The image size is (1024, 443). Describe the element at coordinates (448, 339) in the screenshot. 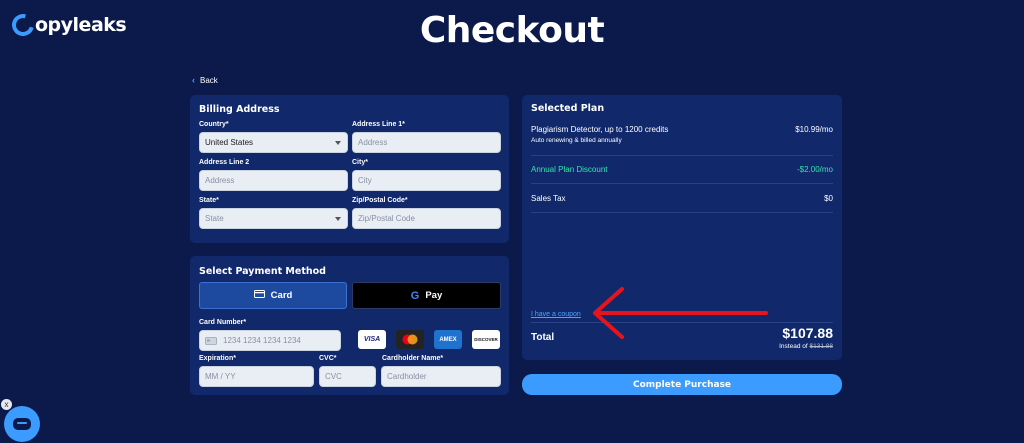

I see `amex-logo: AMEX` at that location.